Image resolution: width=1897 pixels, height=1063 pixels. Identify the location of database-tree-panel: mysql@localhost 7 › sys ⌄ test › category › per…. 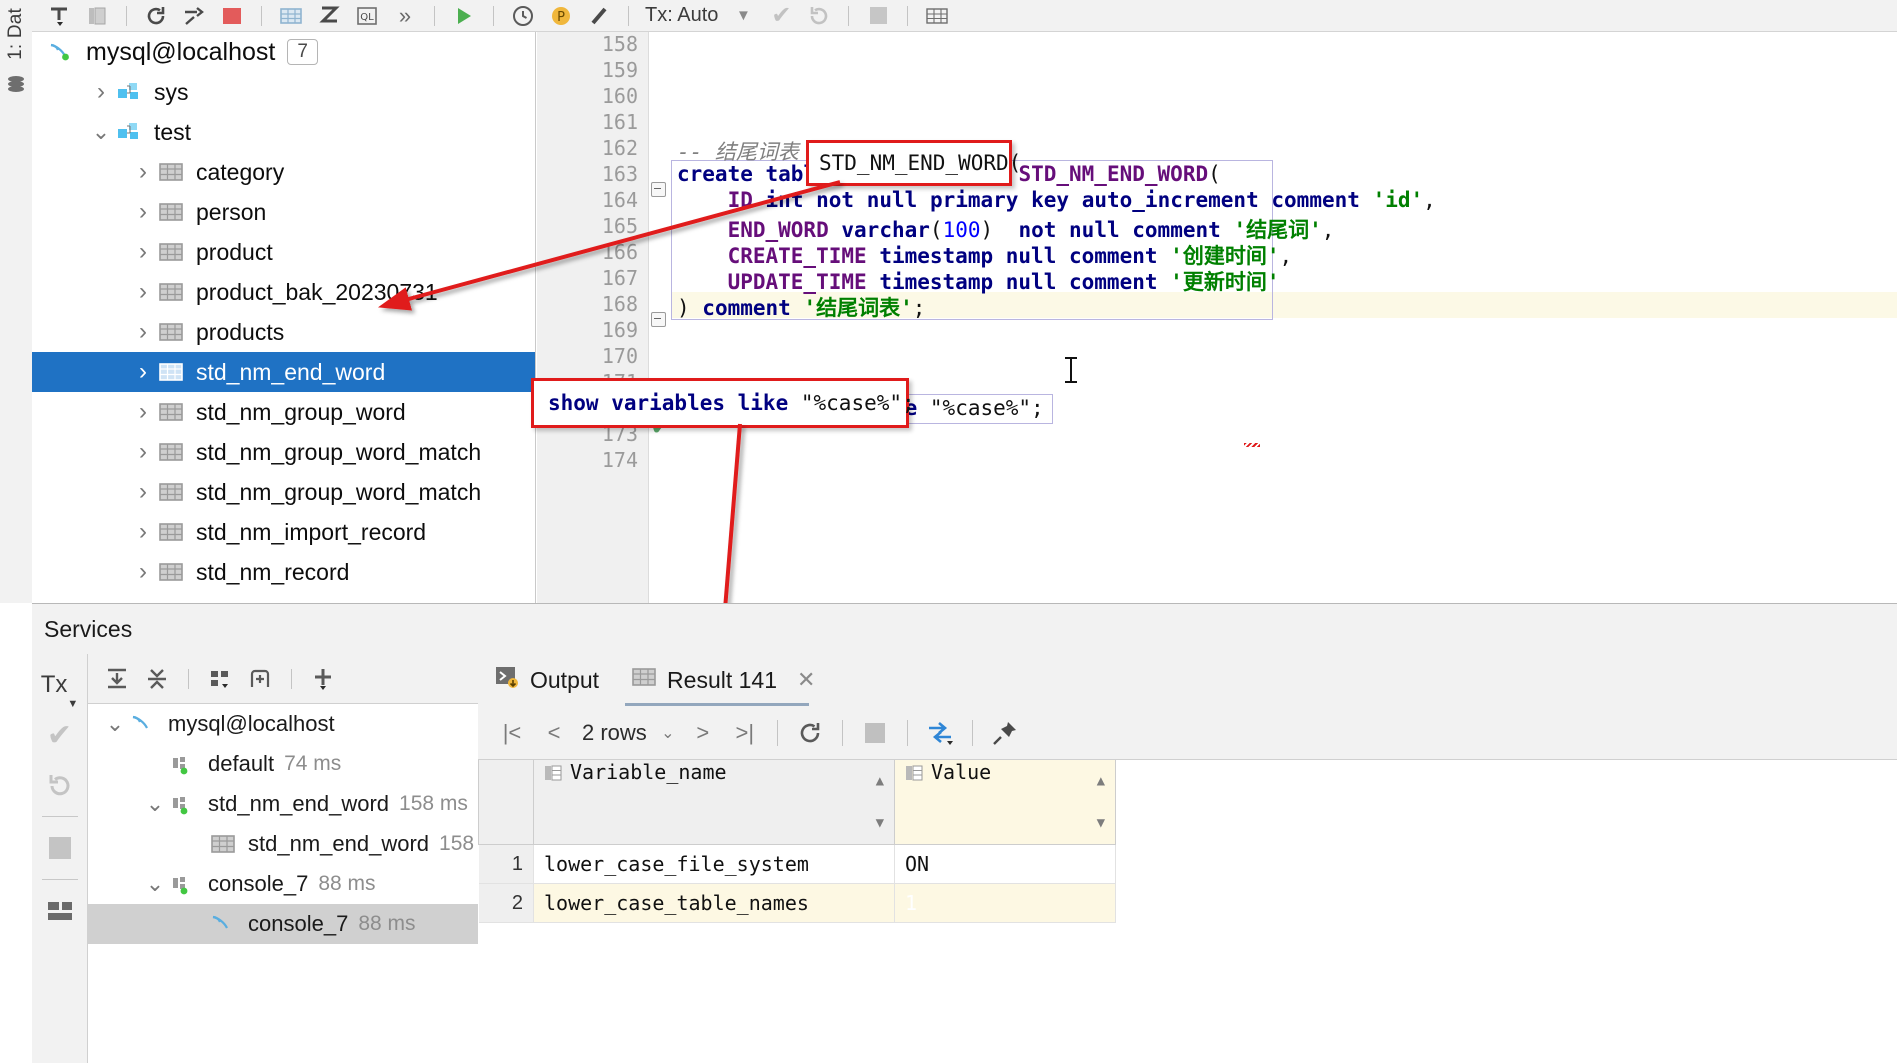
(284, 317).